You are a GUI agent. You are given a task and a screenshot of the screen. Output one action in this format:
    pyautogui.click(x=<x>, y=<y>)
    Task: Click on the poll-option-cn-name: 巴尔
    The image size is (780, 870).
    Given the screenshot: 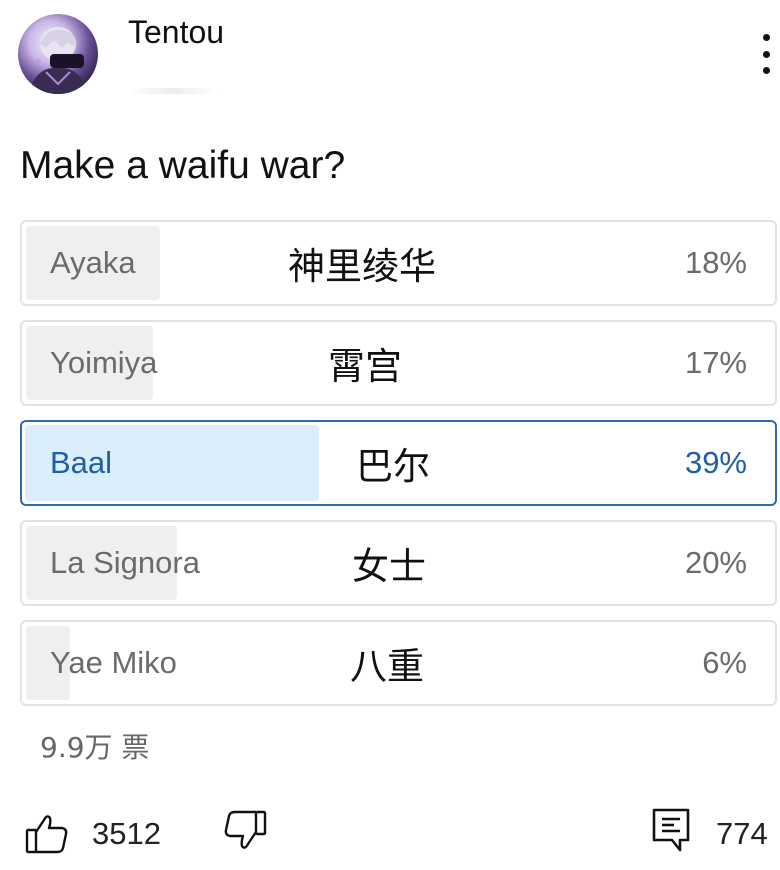 What is the action you would take?
    pyautogui.click(x=393, y=466)
    